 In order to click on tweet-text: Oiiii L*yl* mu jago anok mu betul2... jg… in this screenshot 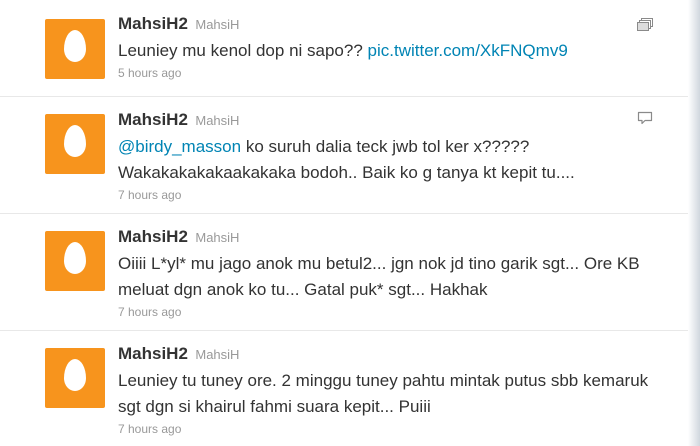, I will do `click(379, 276)`.